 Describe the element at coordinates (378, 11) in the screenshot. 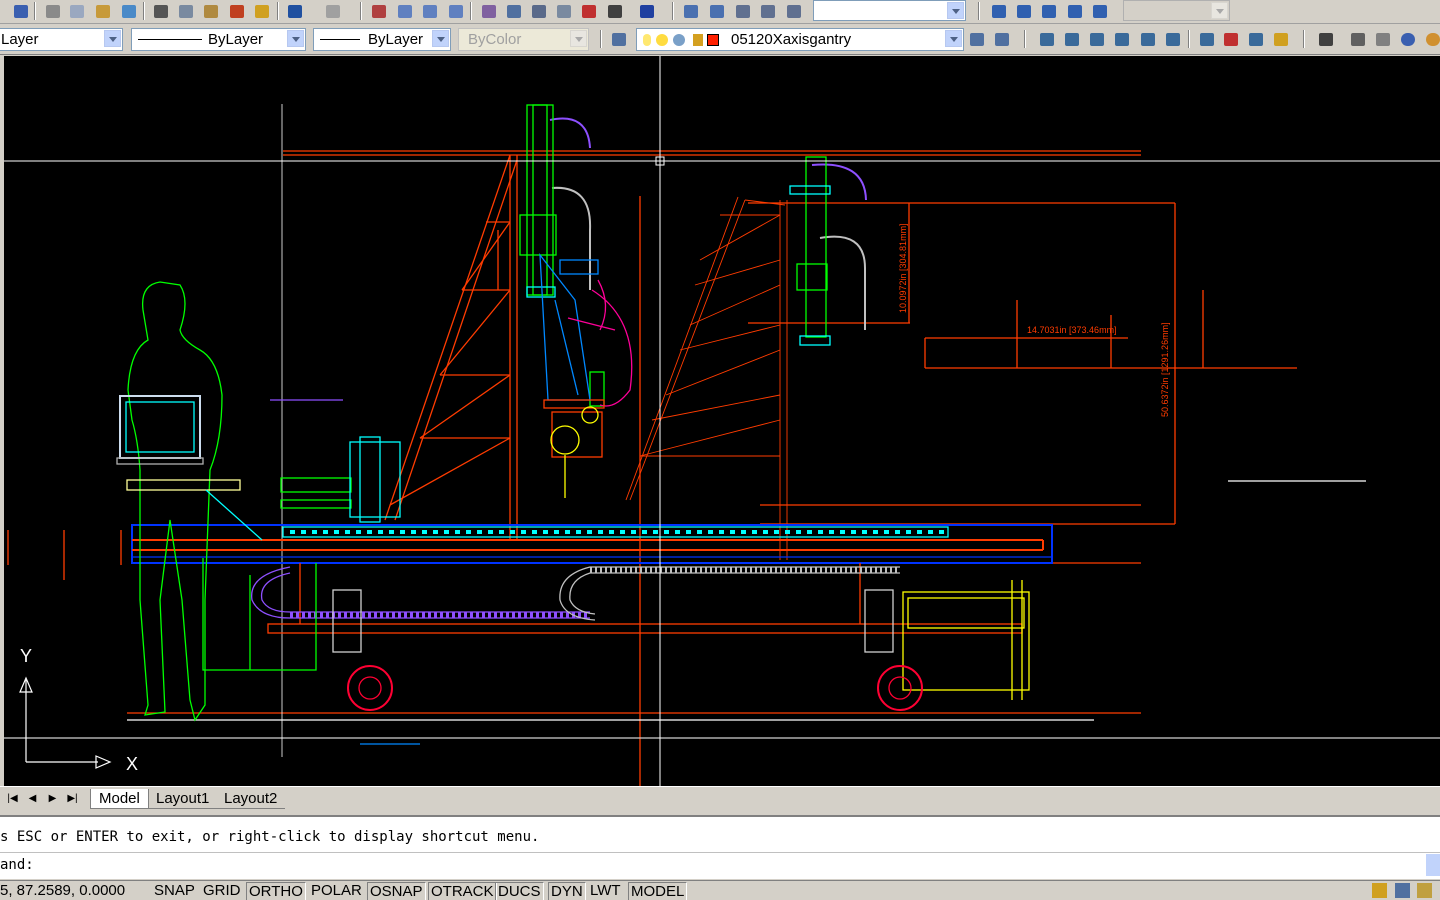

I see `pan-icon` at that location.